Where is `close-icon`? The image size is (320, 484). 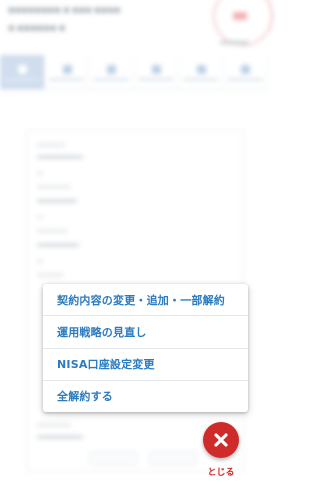
close-icon is located at coordinates (221, 440).